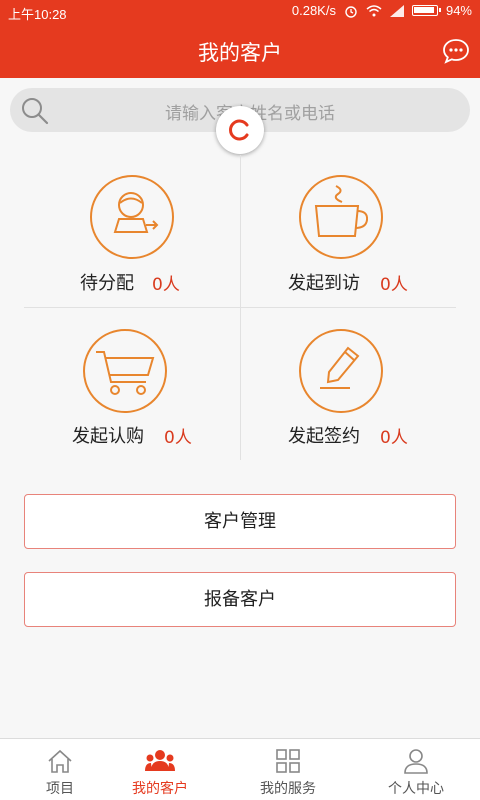 Image resolution: width=480 pixels, height=800 pixels. I want to click on signal-icon, so click(396, 10).